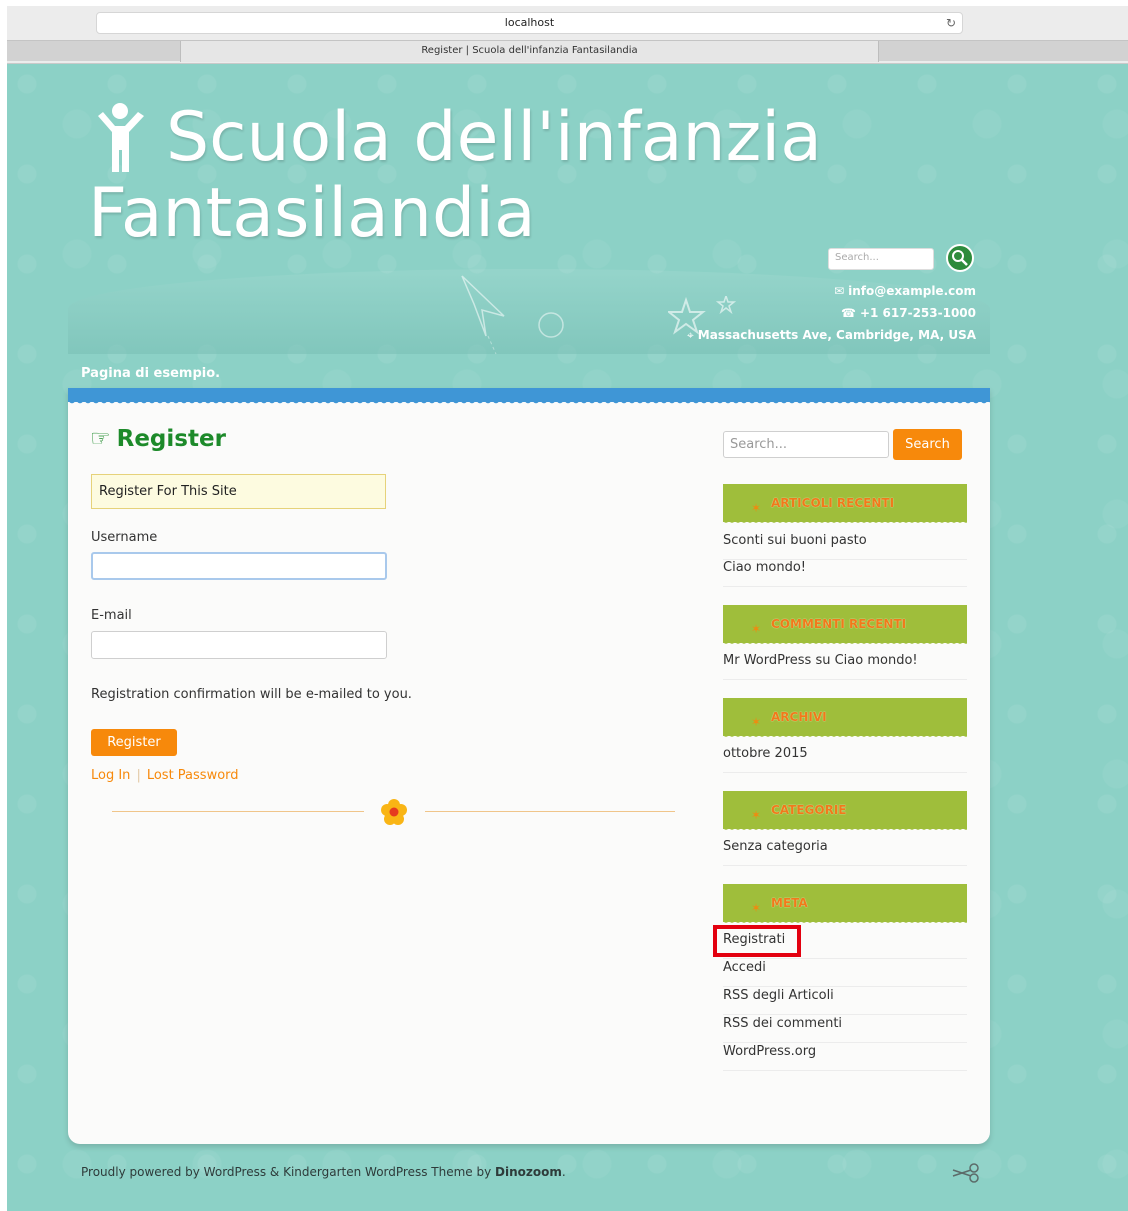  What do you see at coordinates (809, 810) in the screenshot?
I see `widget-title: CATEGORIE` at bounding box center [809, 810].